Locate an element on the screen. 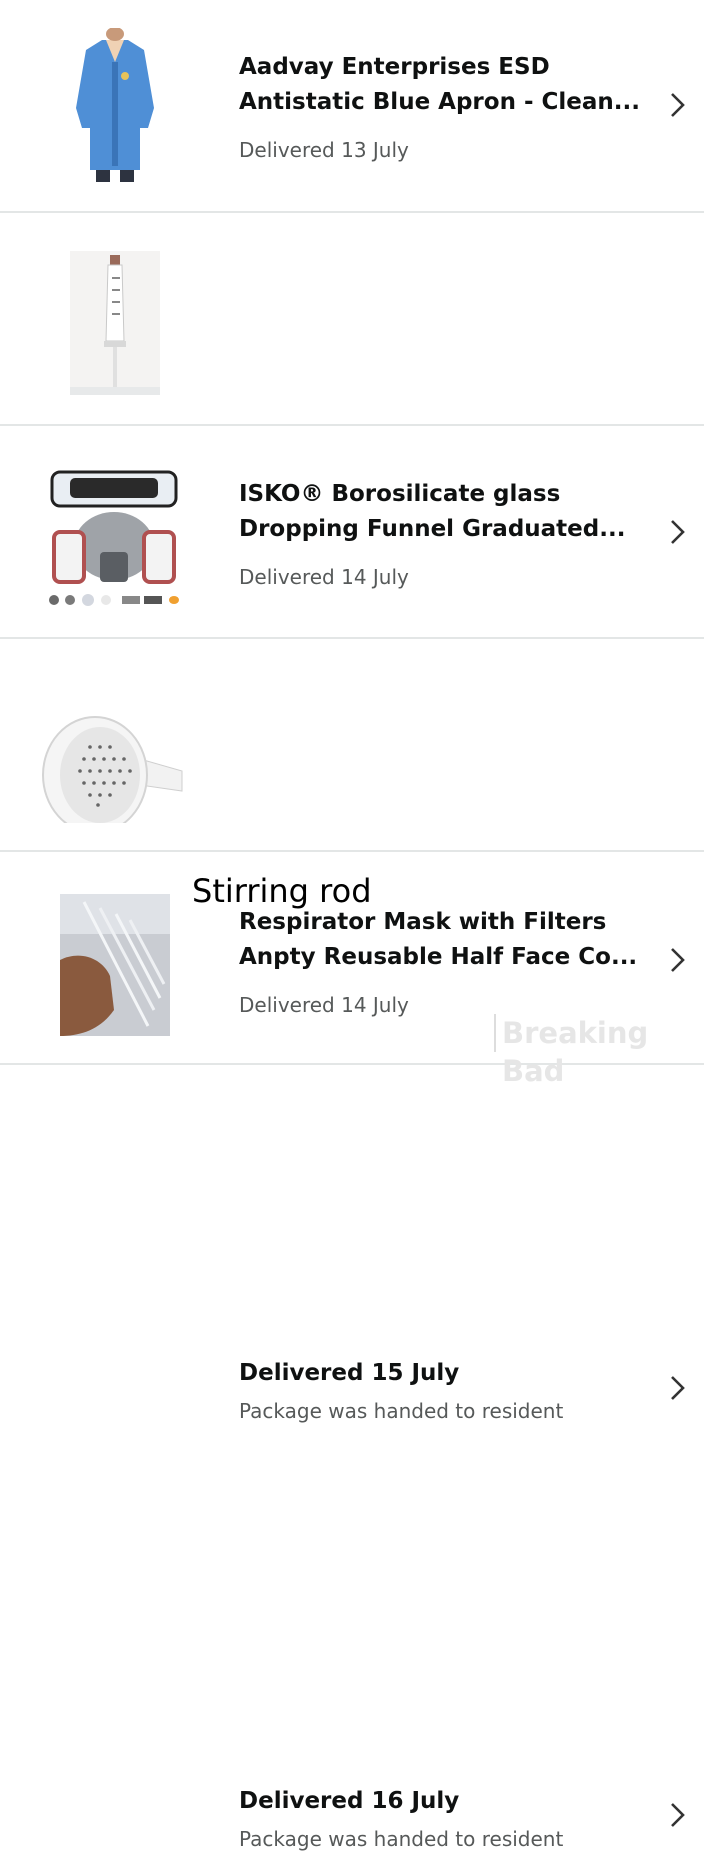  delivery-heading: Delivered 16 July is located at coordinates (349, 1801).